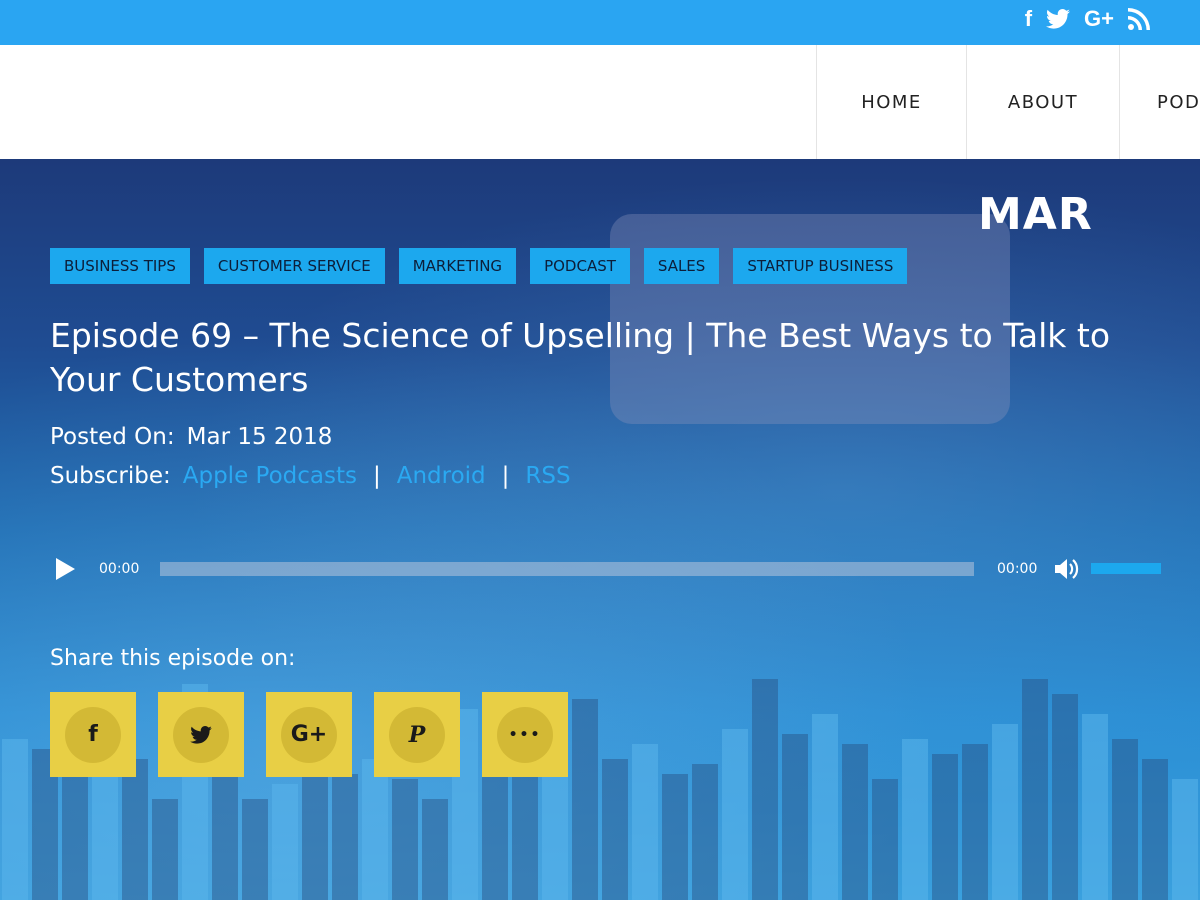  I want to click on share-more-button: •••, so click(525, 734).